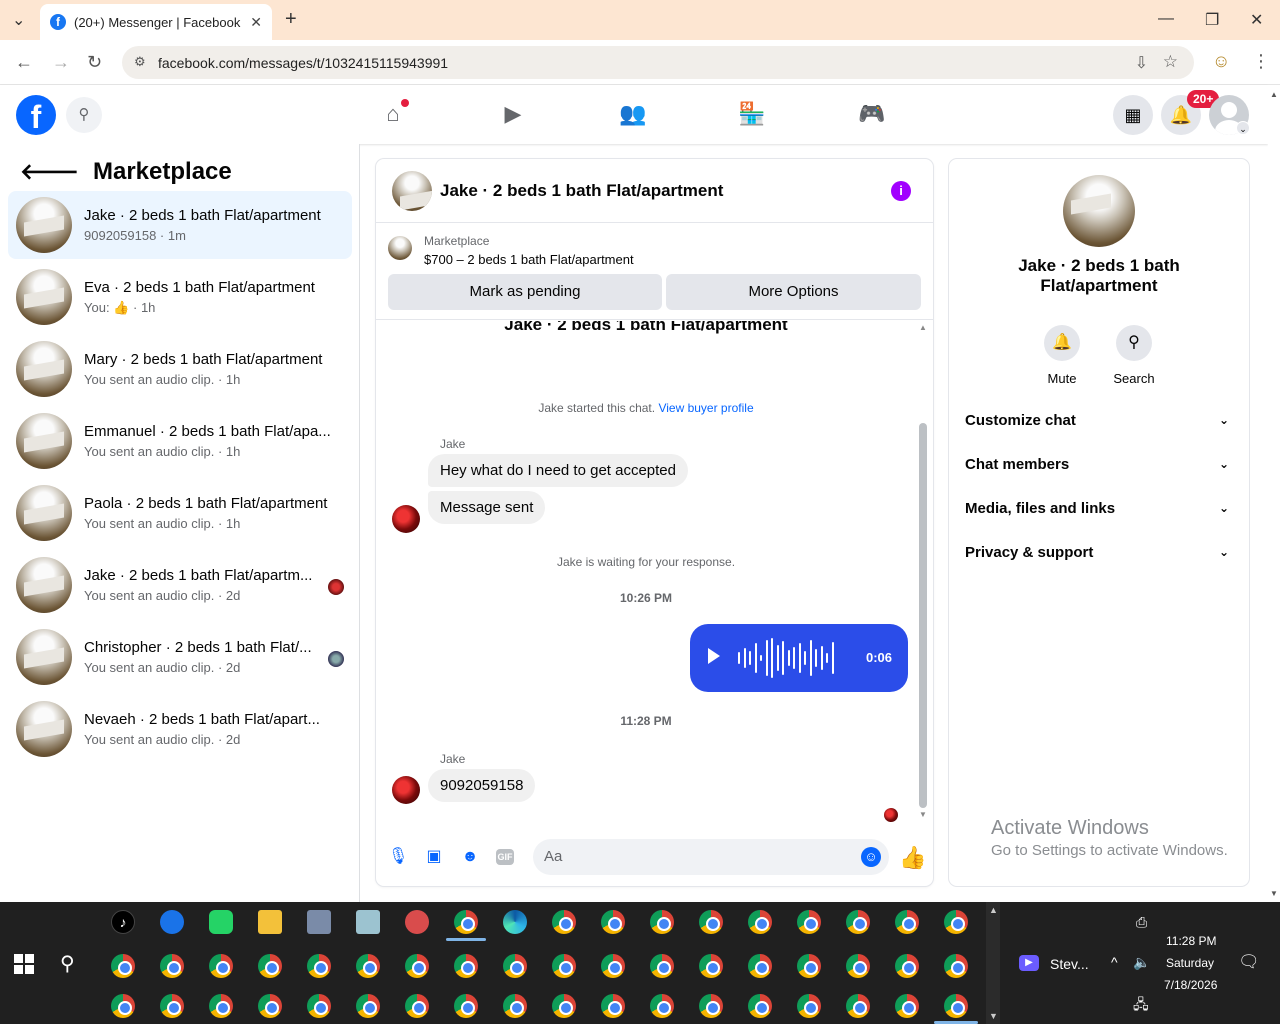  Describe the element at coordinates (799, 658) in the screenshot. I see `audio-clip-bubble: 0:06` at that location.